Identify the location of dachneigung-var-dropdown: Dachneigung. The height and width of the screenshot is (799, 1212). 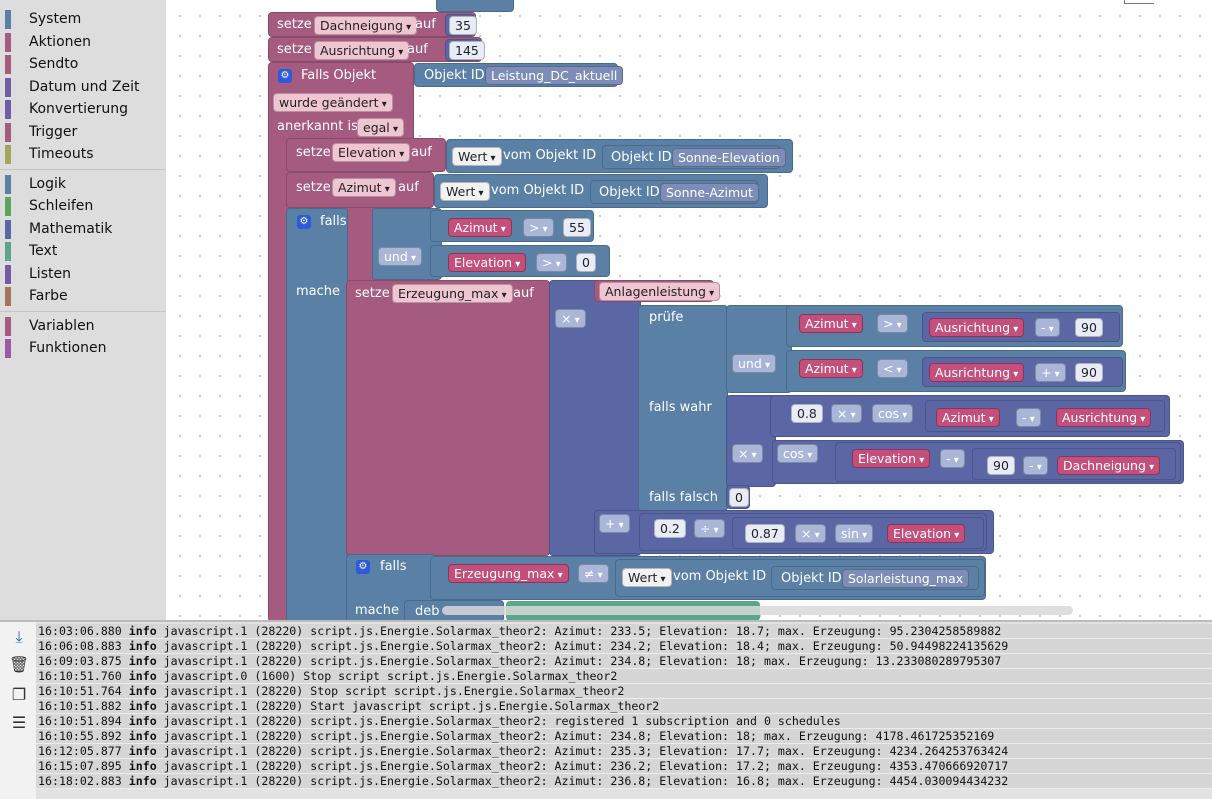
(366, 25).